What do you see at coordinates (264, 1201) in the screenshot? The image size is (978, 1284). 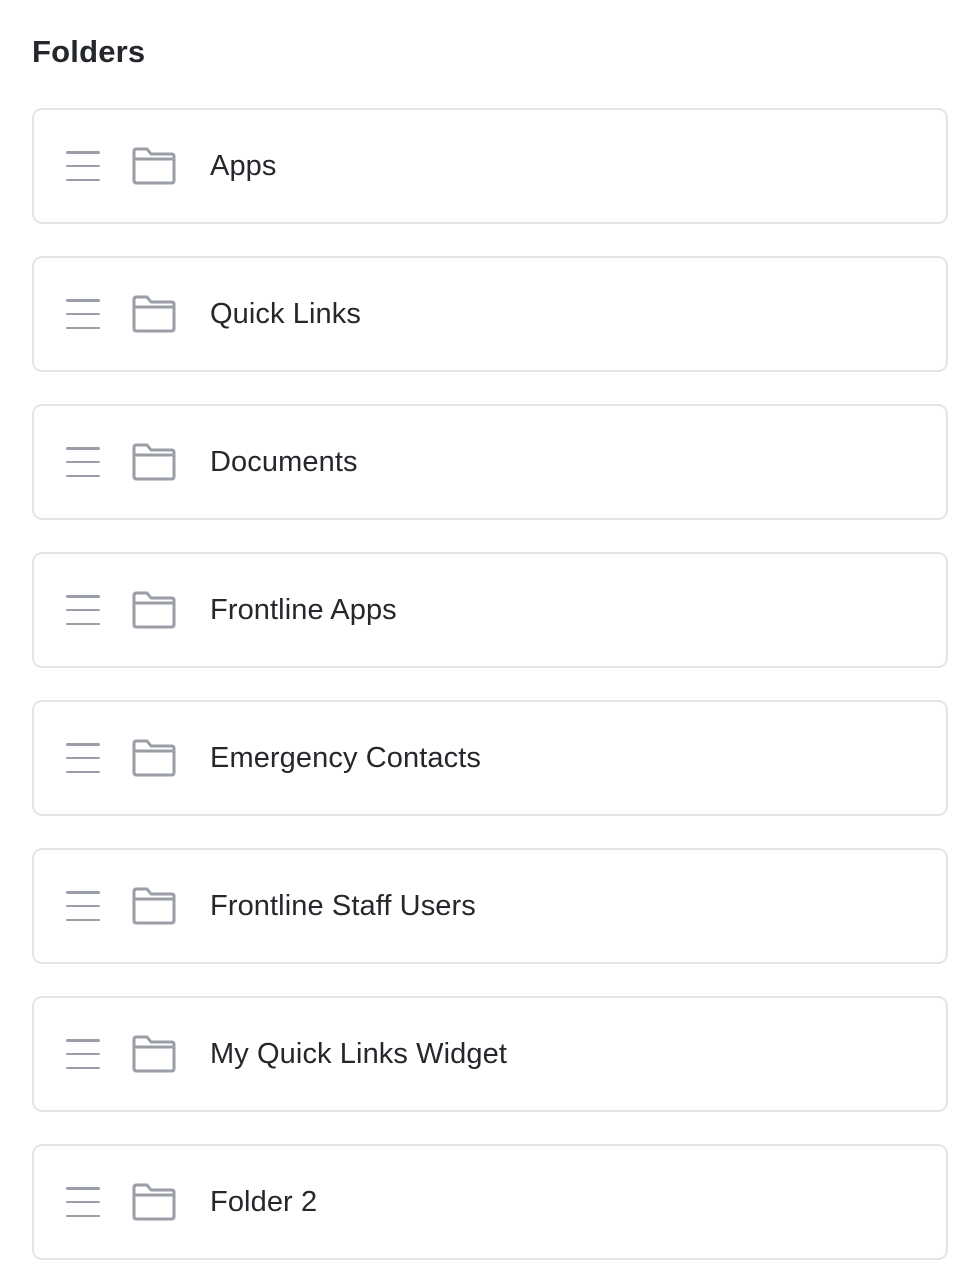 I see `folder-name: Folder 2` at bounding box center [264, 1201].